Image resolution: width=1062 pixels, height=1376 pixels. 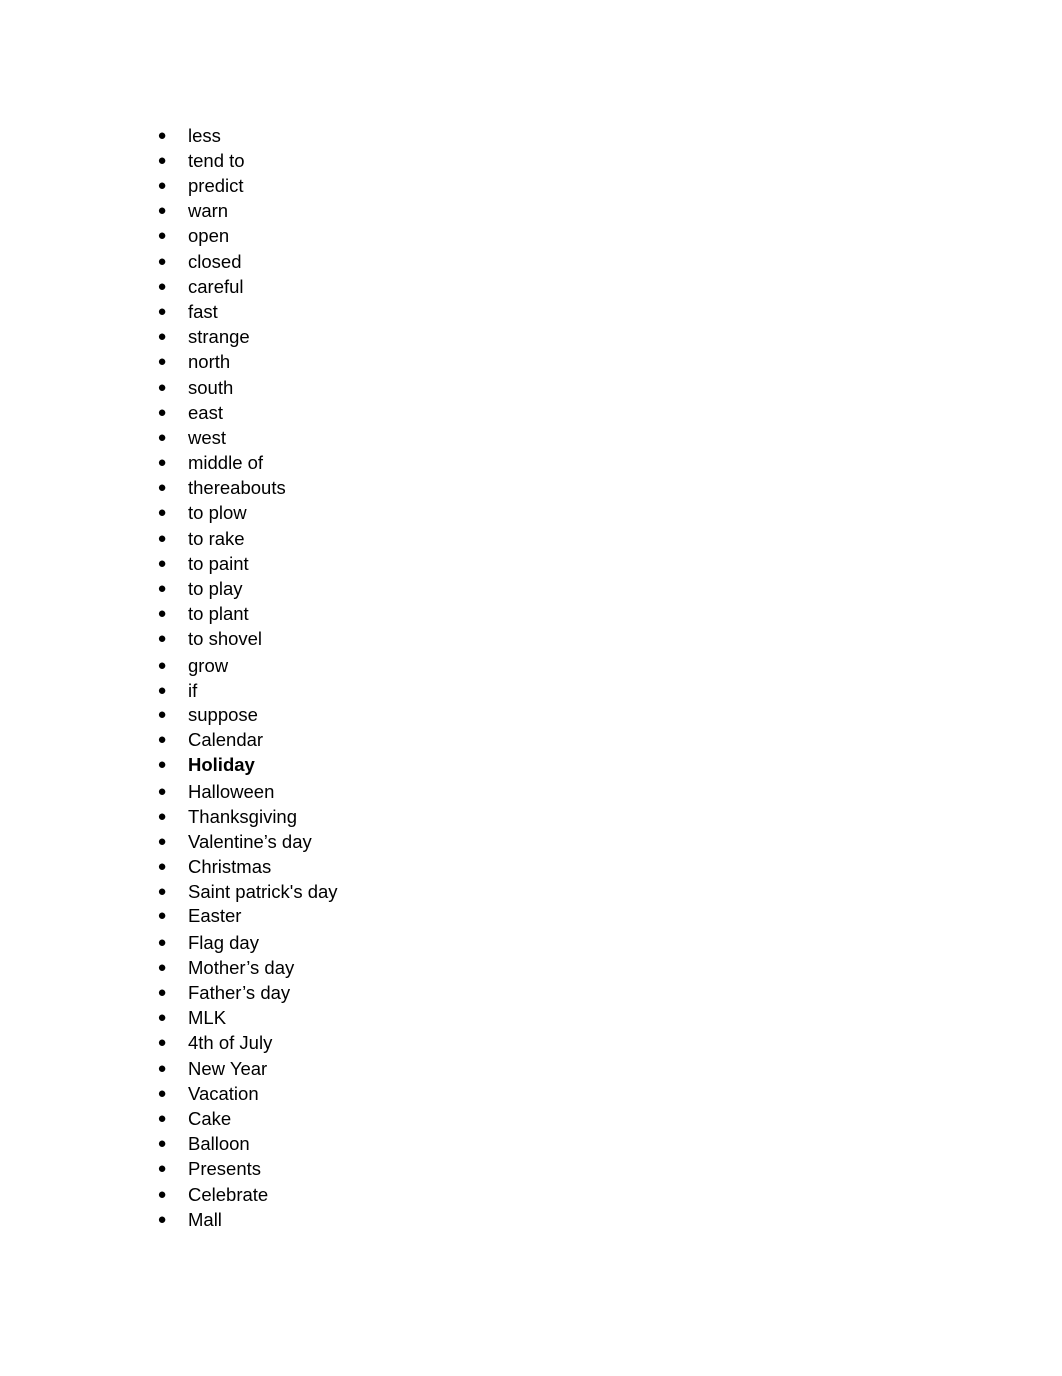 I want to click on list-item-text: closed, so click(x=215, y=261).